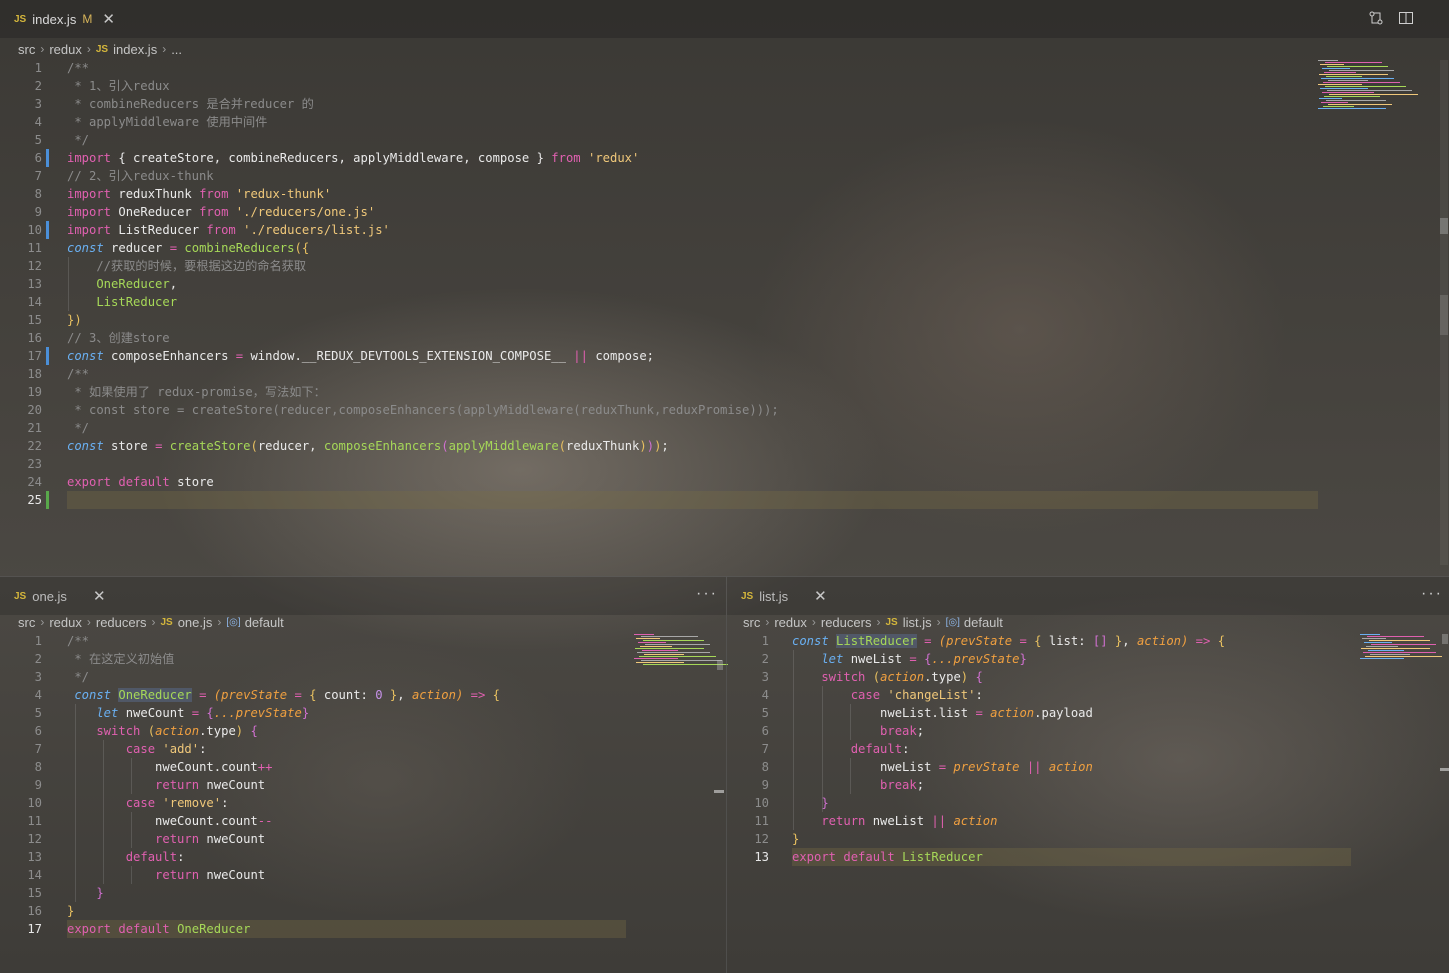  I want to click on code-line: 10 case 'remove':, so click(363, 803).